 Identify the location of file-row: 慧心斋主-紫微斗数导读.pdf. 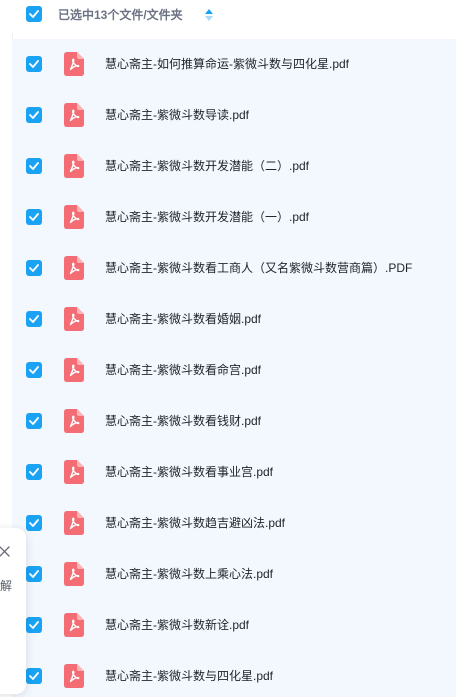
(234, 115).